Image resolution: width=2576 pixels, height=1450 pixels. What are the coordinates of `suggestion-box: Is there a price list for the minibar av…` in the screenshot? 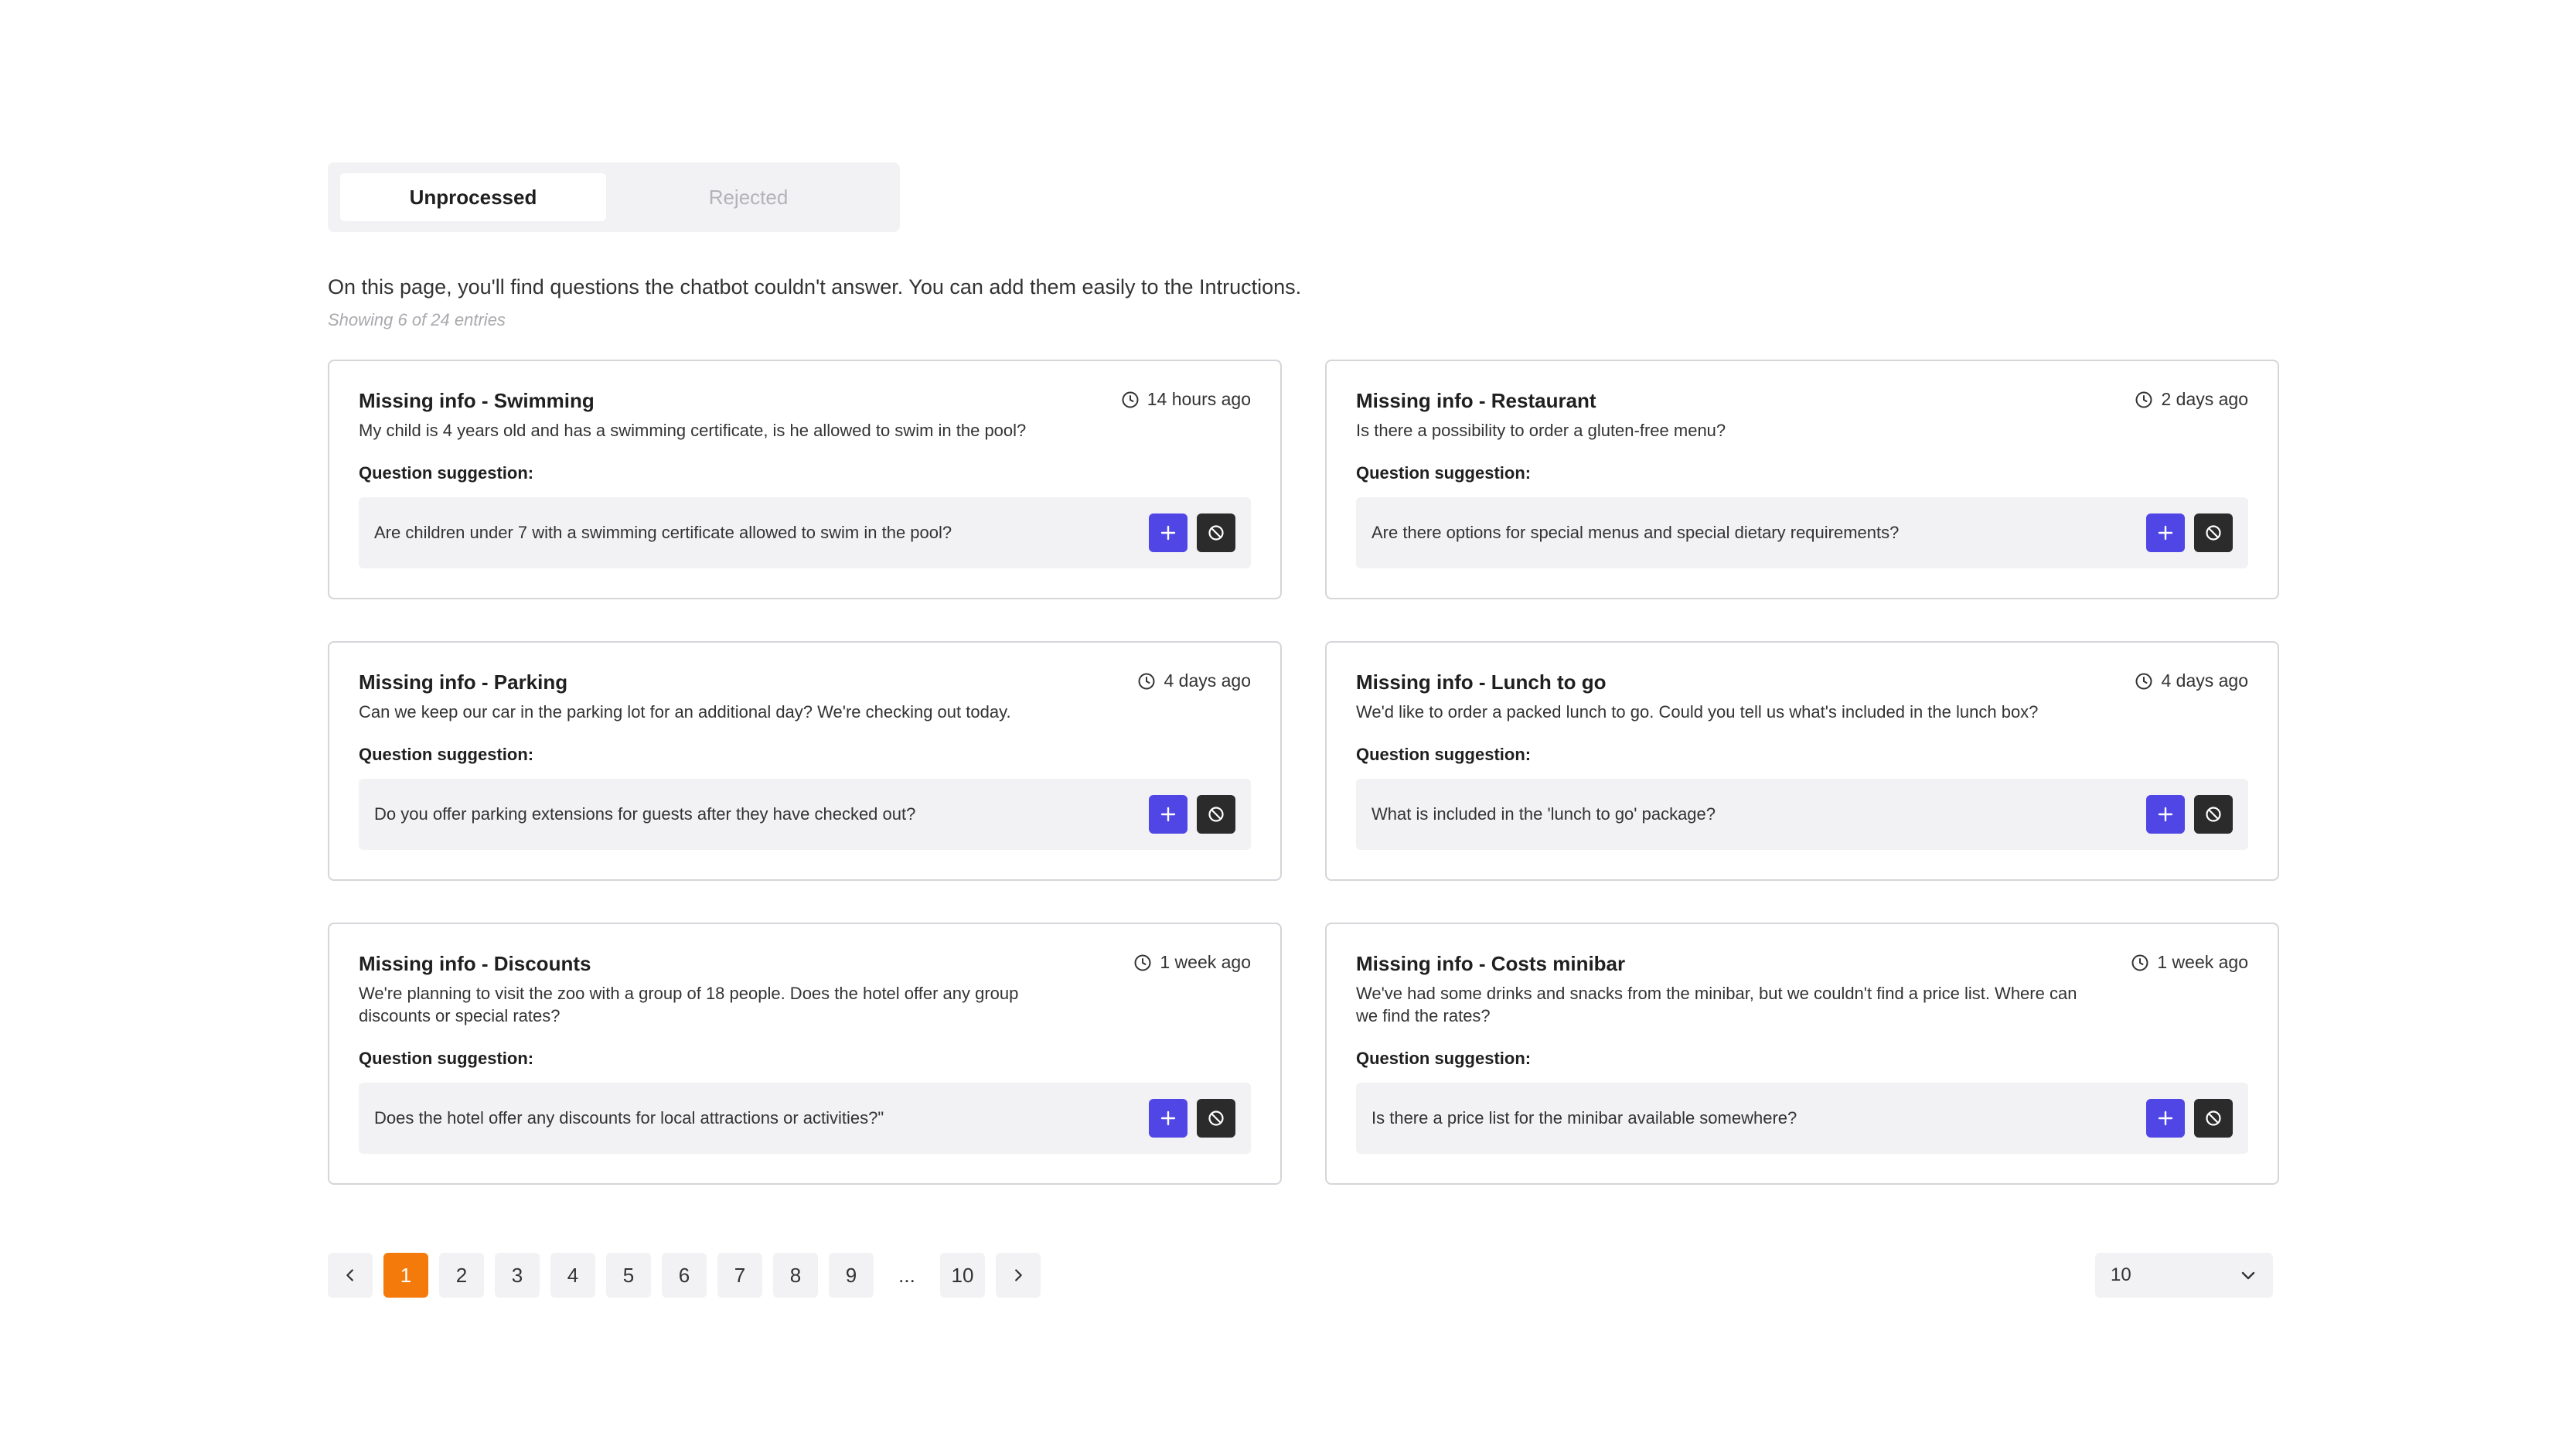 It's located at (1802, 1118).